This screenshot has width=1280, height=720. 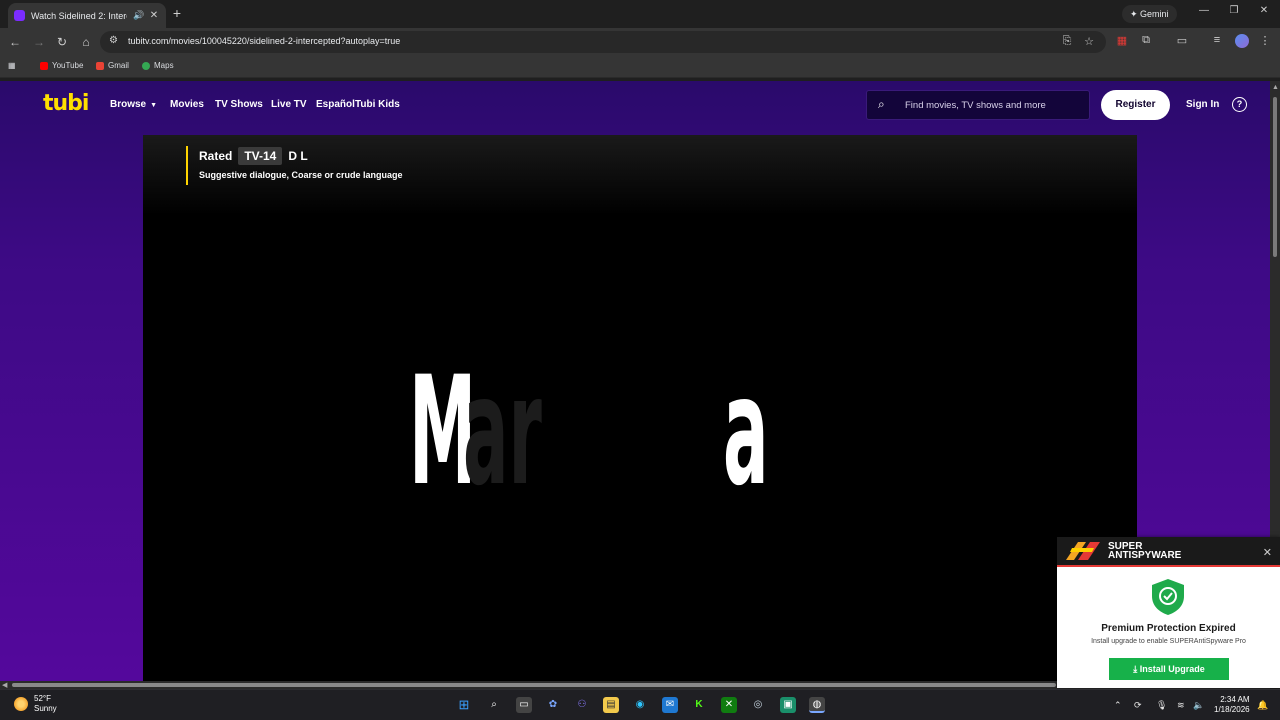 I want to click on sun-icon, so click(x=21, y=704).